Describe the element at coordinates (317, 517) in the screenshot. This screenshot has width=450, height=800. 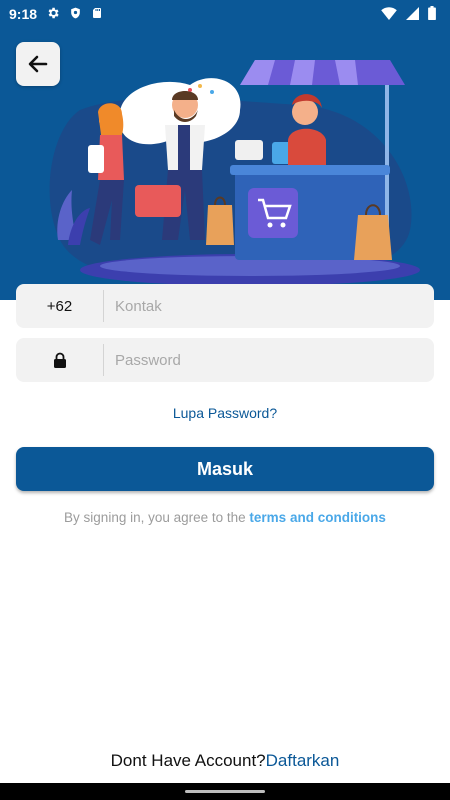
I see `terms-link: terms and conditions` at that location.